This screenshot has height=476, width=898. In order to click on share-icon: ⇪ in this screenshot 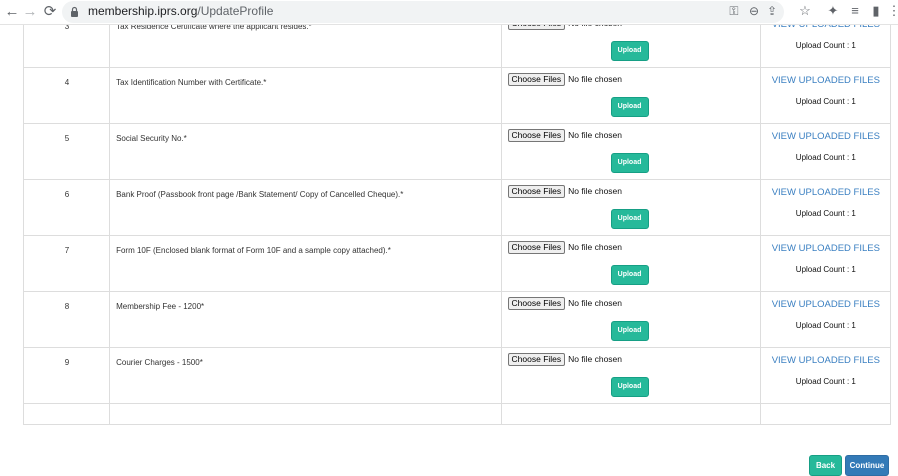, I will do `click(772, 11)`.